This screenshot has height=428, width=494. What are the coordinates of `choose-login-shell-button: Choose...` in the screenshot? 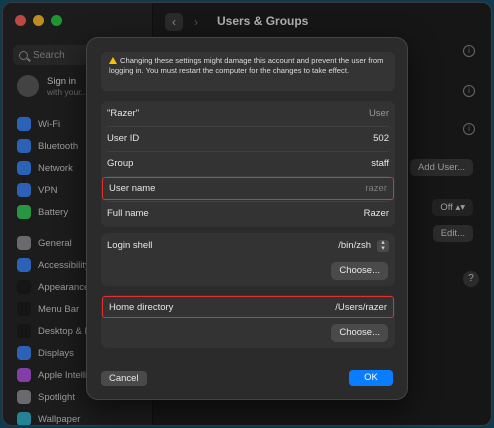 It's located at (359, 271).